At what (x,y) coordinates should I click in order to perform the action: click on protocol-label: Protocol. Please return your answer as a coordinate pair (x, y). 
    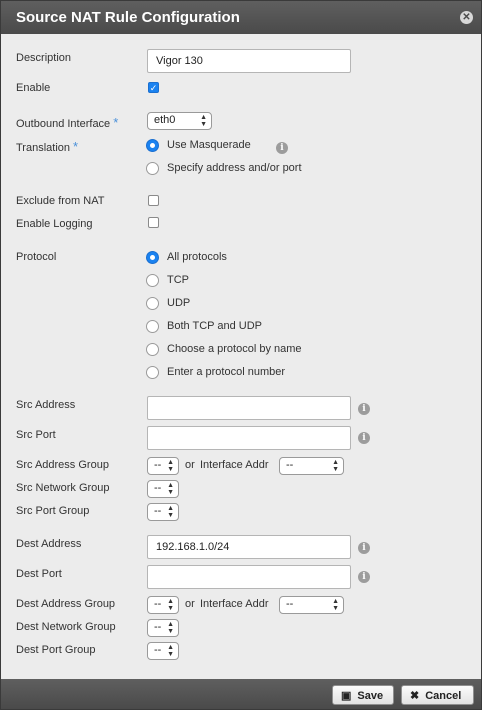
    Looking at the image, I should click on (36, 257).